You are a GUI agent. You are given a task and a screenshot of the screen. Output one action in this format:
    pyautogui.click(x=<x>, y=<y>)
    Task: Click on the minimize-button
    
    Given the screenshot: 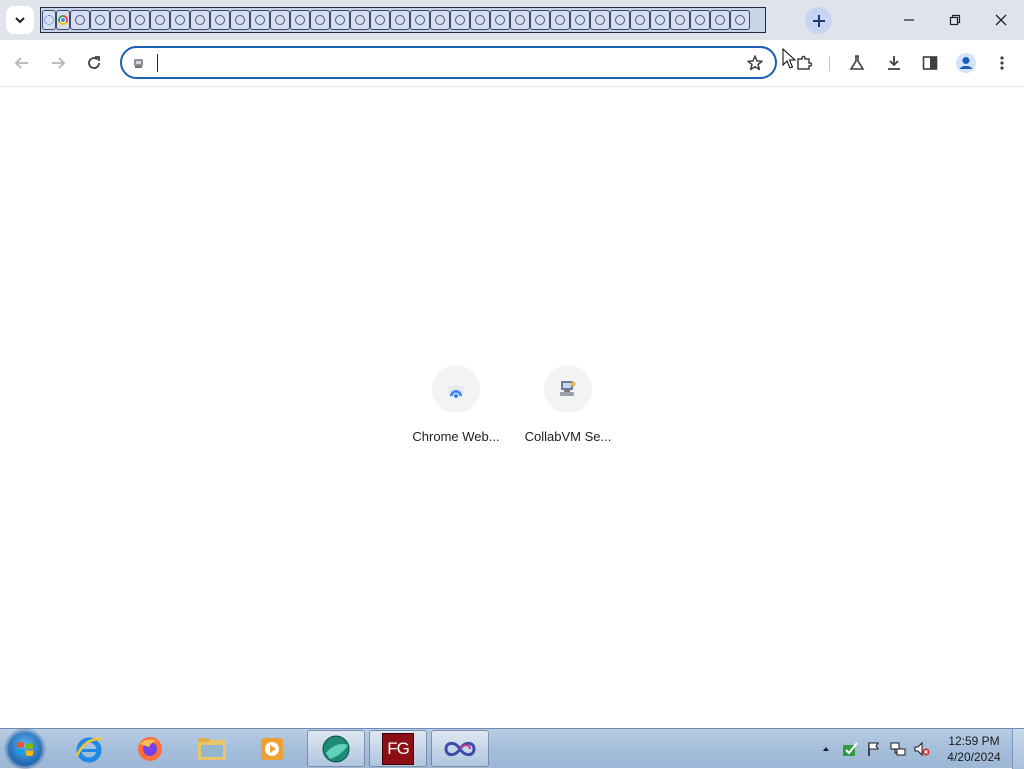 What is the action you would take?
    pyautogui.click(x=909, y=20)
    